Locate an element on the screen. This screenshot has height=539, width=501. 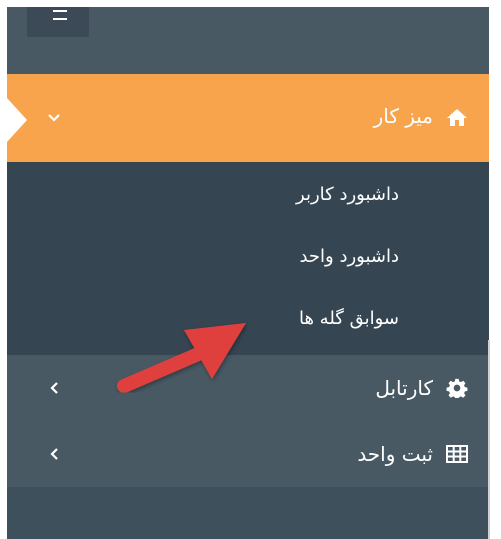
menu-item-label: میز کار is located at coordinates (403, 116).